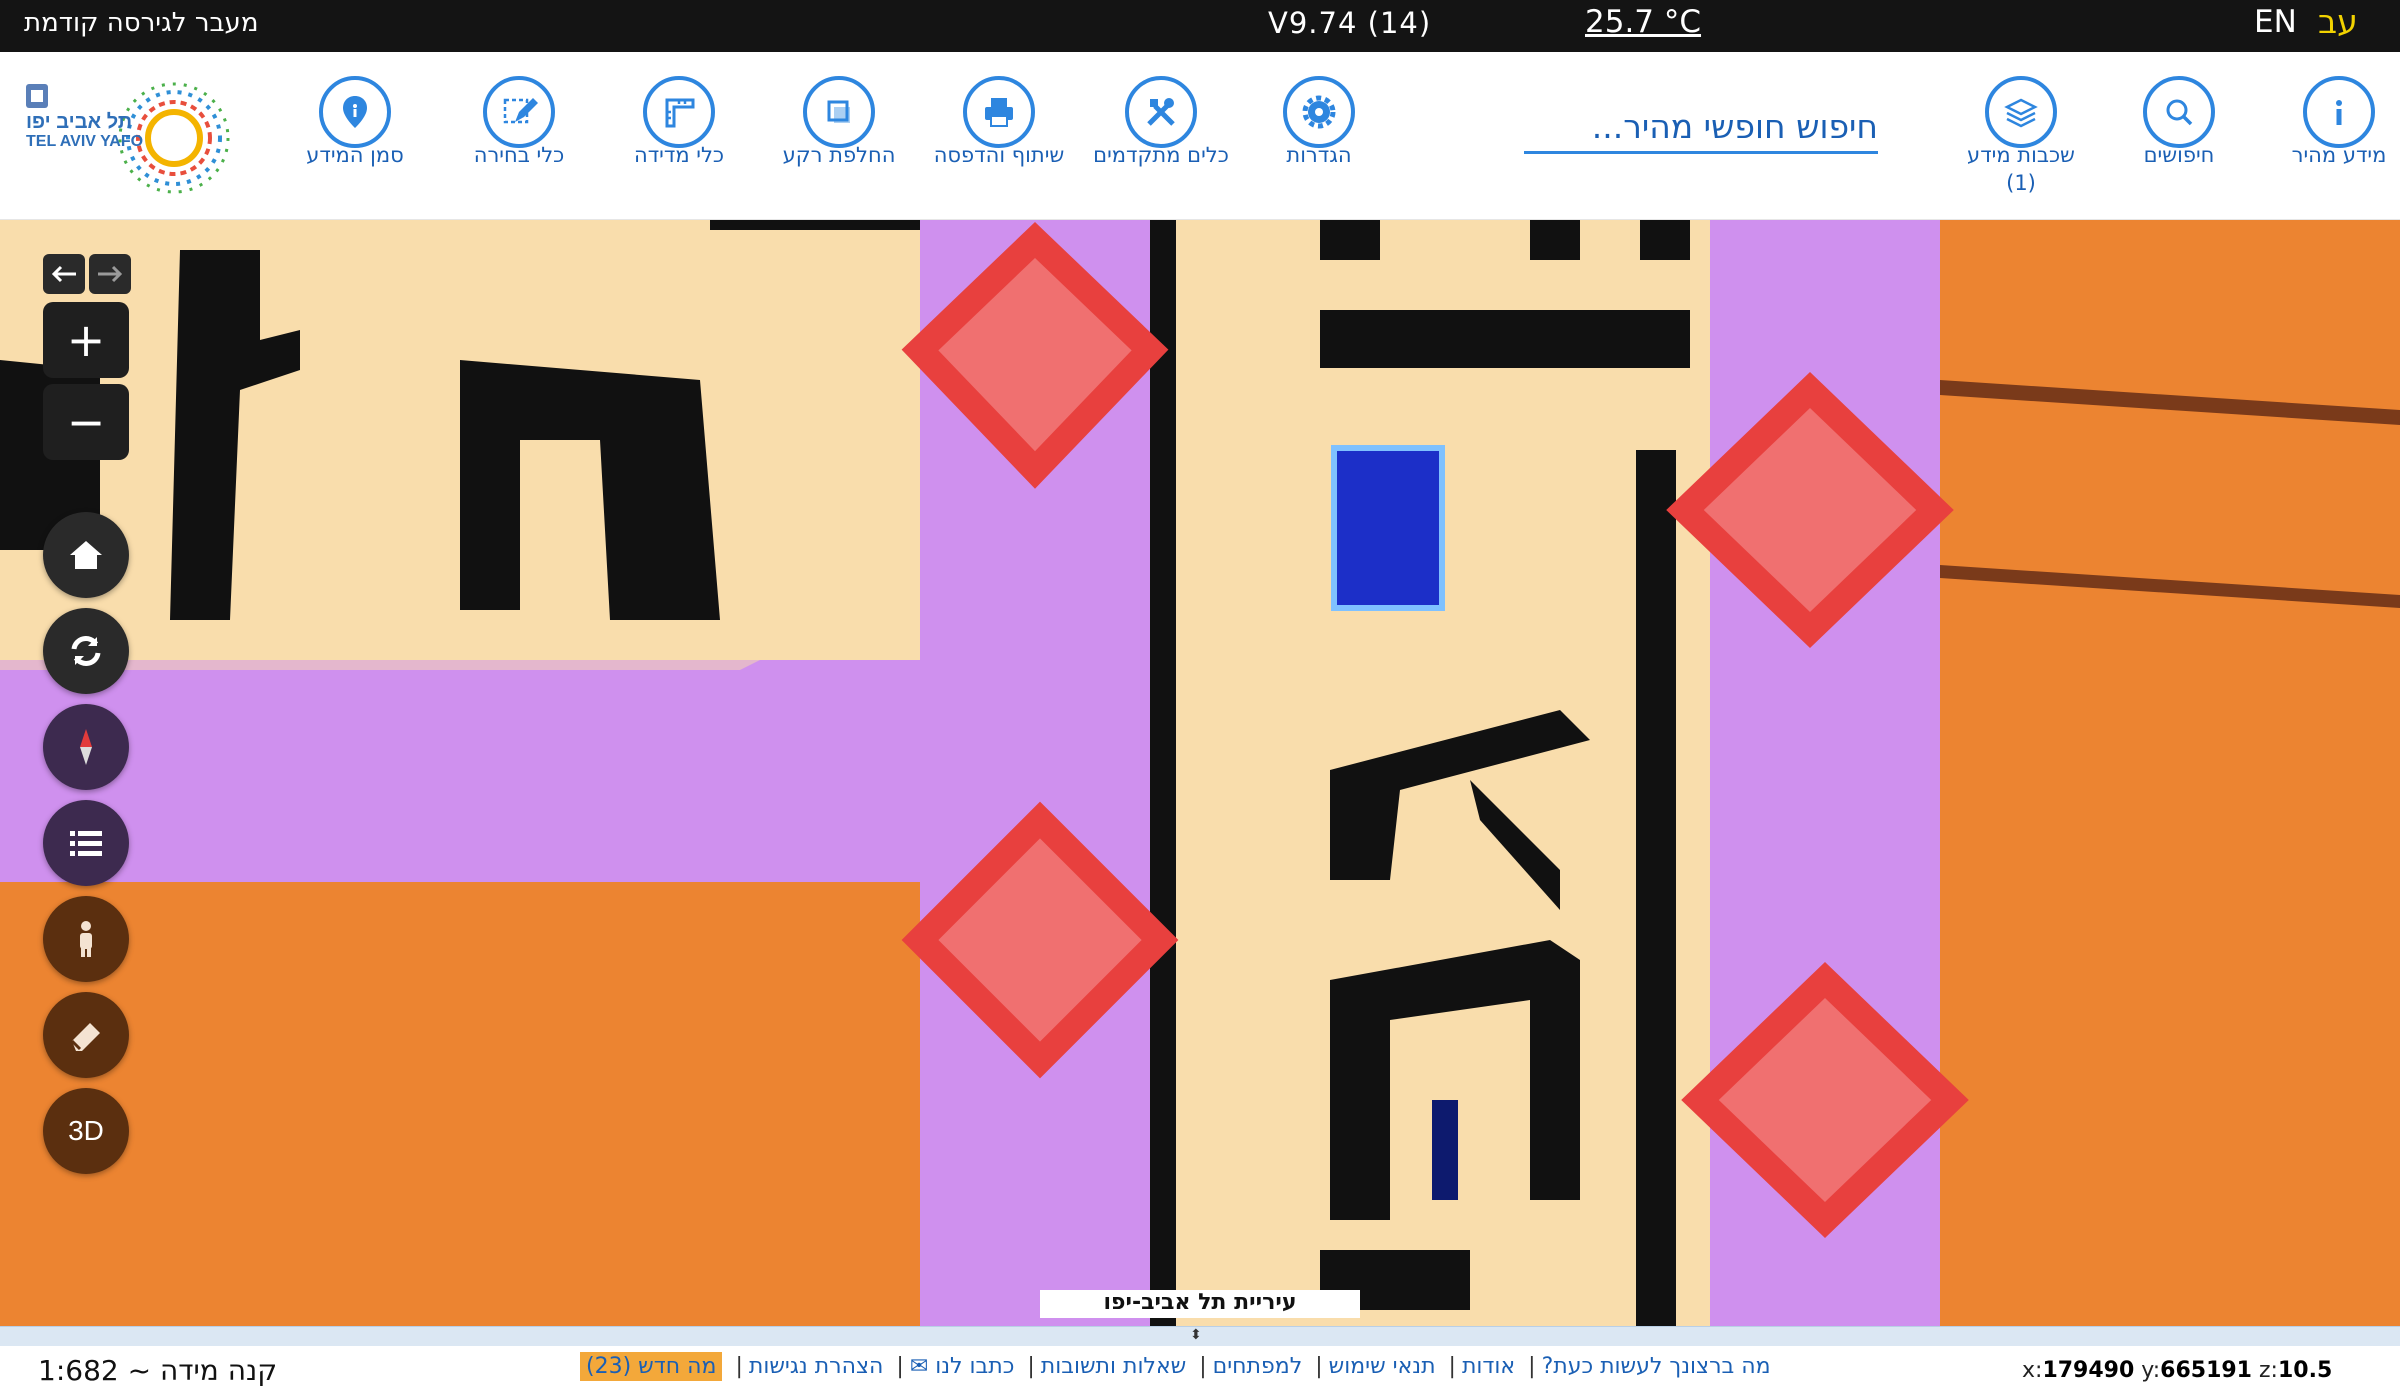 Image resolution: width=2400 pixels, height=1392 pixels. I want to click on coord-y: 665191, so click(2206, 1370).